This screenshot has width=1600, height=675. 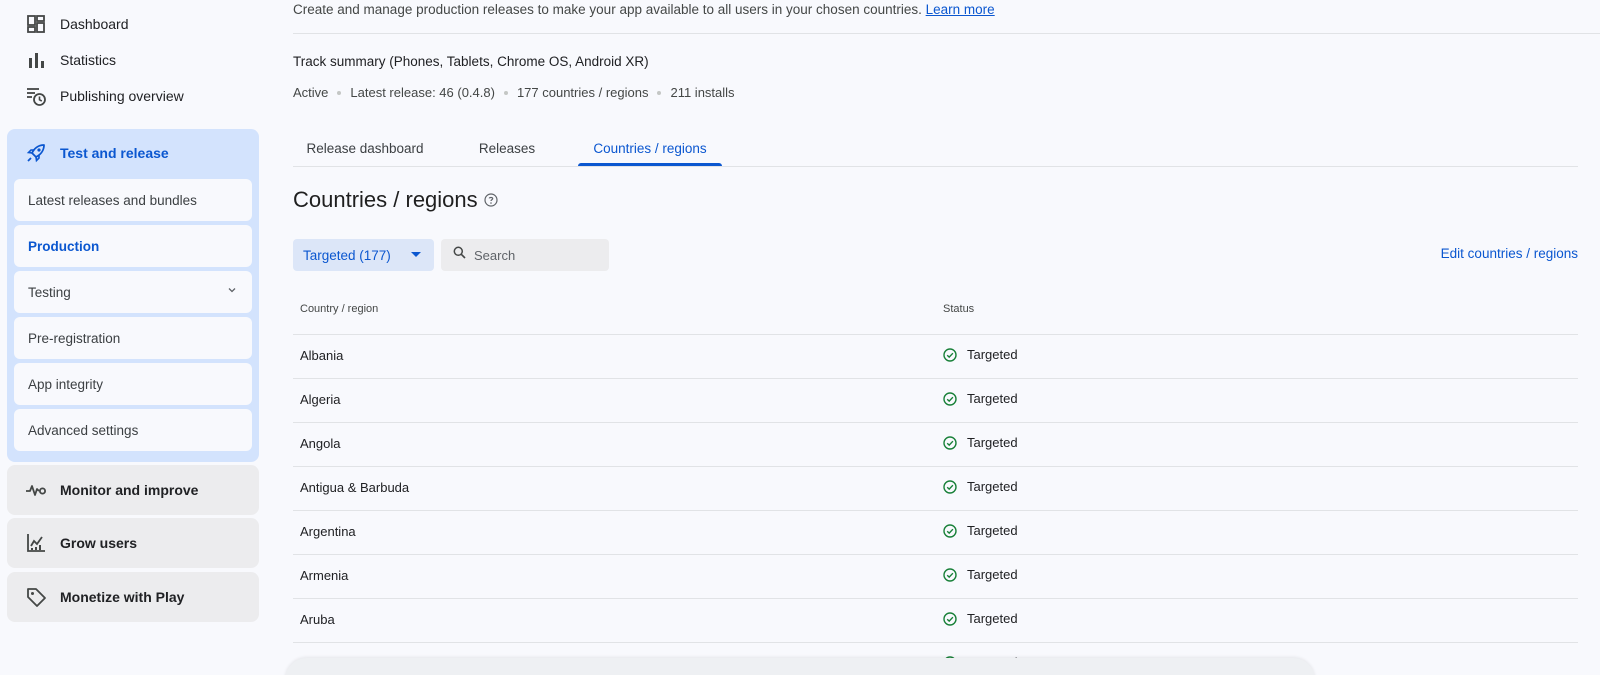 What do you see at coordinates (36, 490) in the screenshot?
I see `vitals-icon` at bounding box center [36, 490].